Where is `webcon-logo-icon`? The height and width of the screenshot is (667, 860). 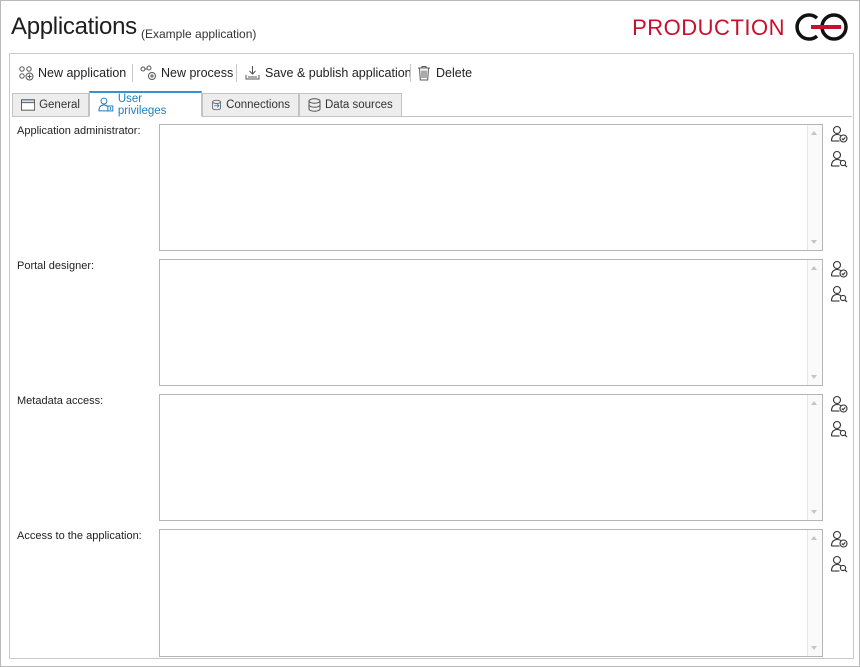
webcon-logo-icon is located at coordinates (821, 27).